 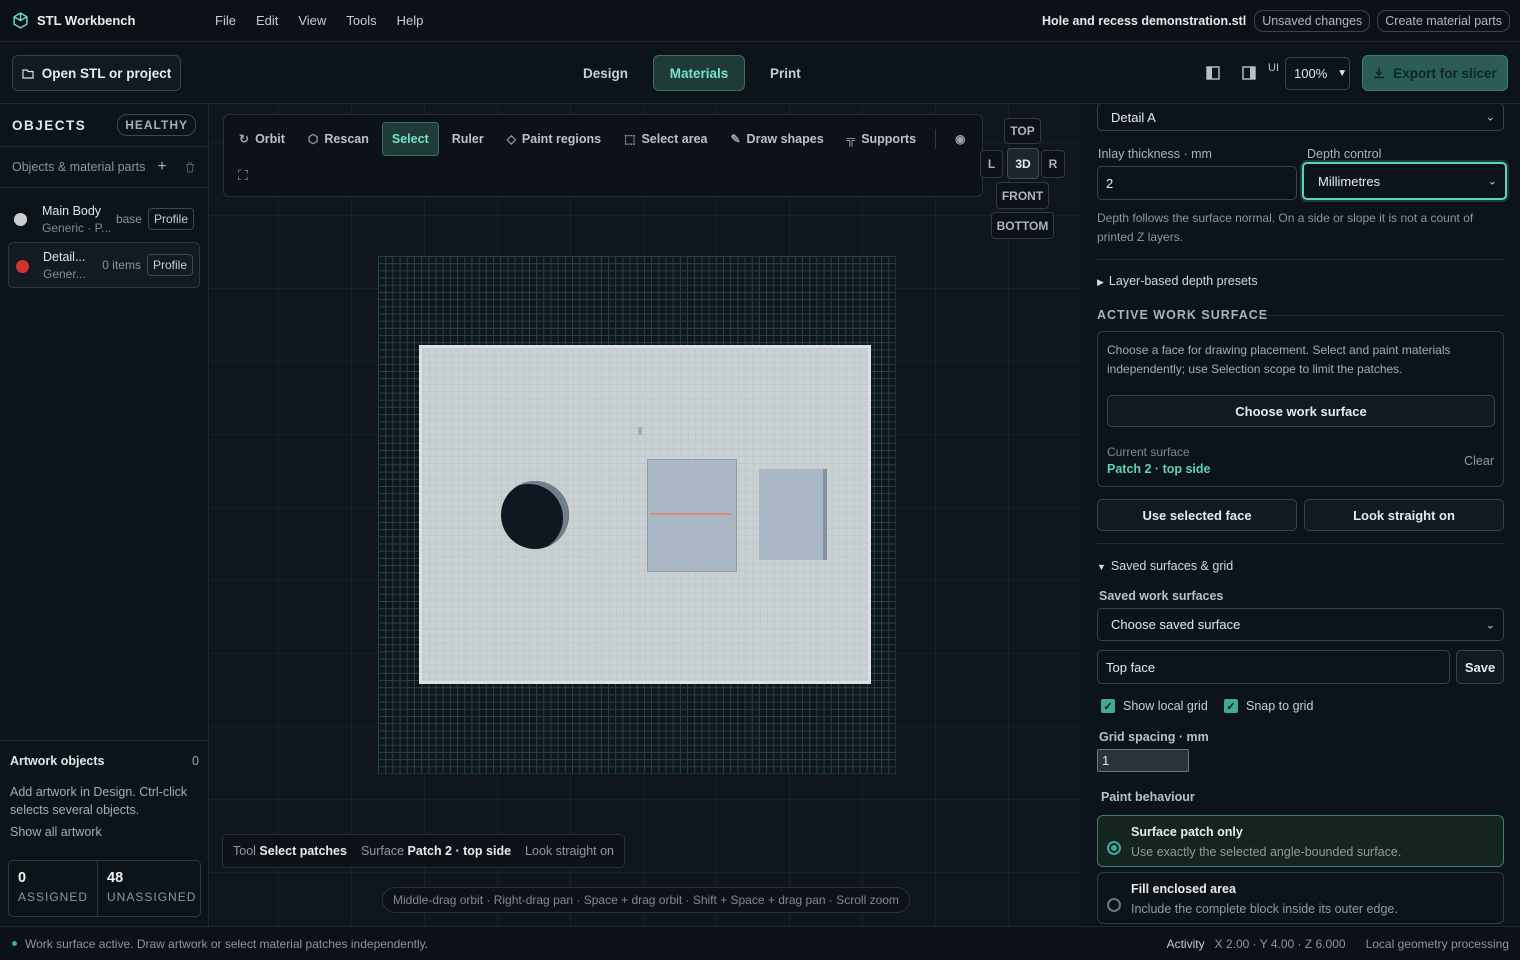 I want to click on radio-unselected-icon, so click(x=1114, y=905).